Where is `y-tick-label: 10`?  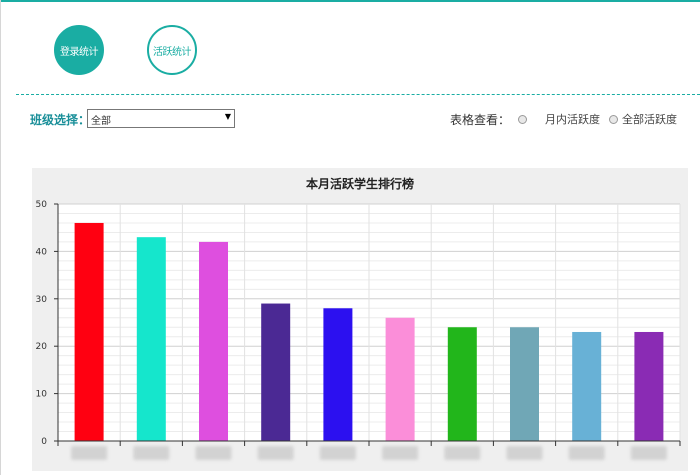
y-tick-label: 10 is located at coordinates (42, 395).